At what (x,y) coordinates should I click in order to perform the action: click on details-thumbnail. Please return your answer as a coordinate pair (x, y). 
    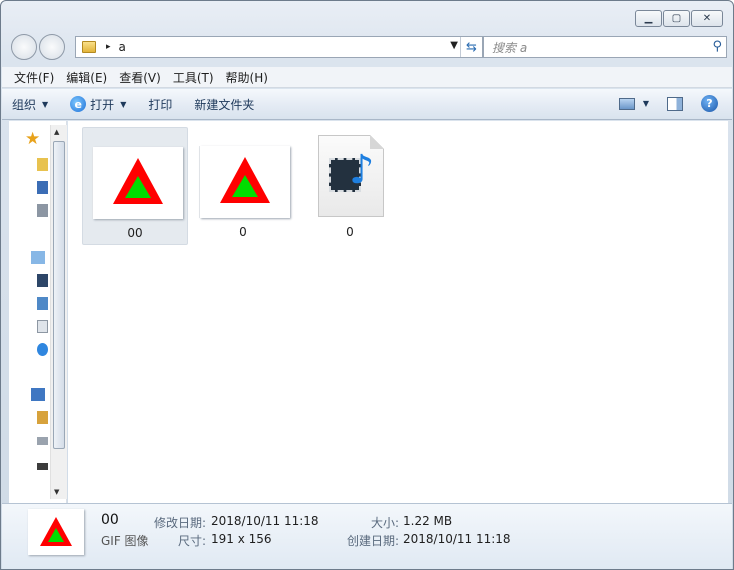
    Looking at the image, I should click on (56, 532).